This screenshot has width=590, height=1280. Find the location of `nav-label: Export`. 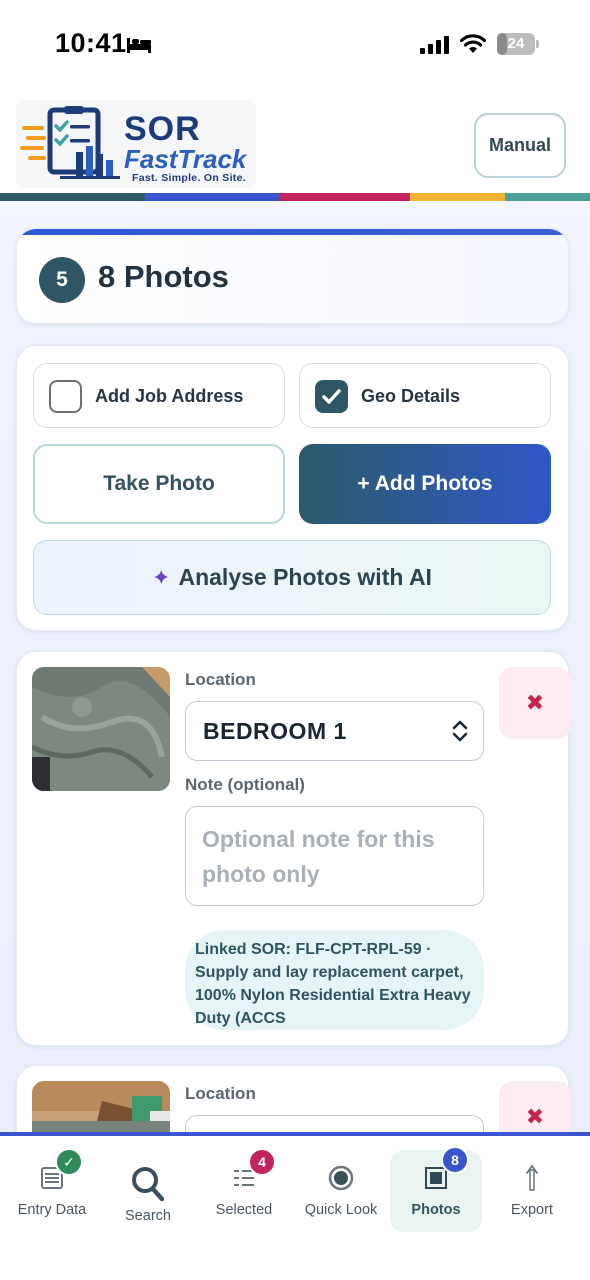

nav-label: Export is located at coordinates (532, 1210).